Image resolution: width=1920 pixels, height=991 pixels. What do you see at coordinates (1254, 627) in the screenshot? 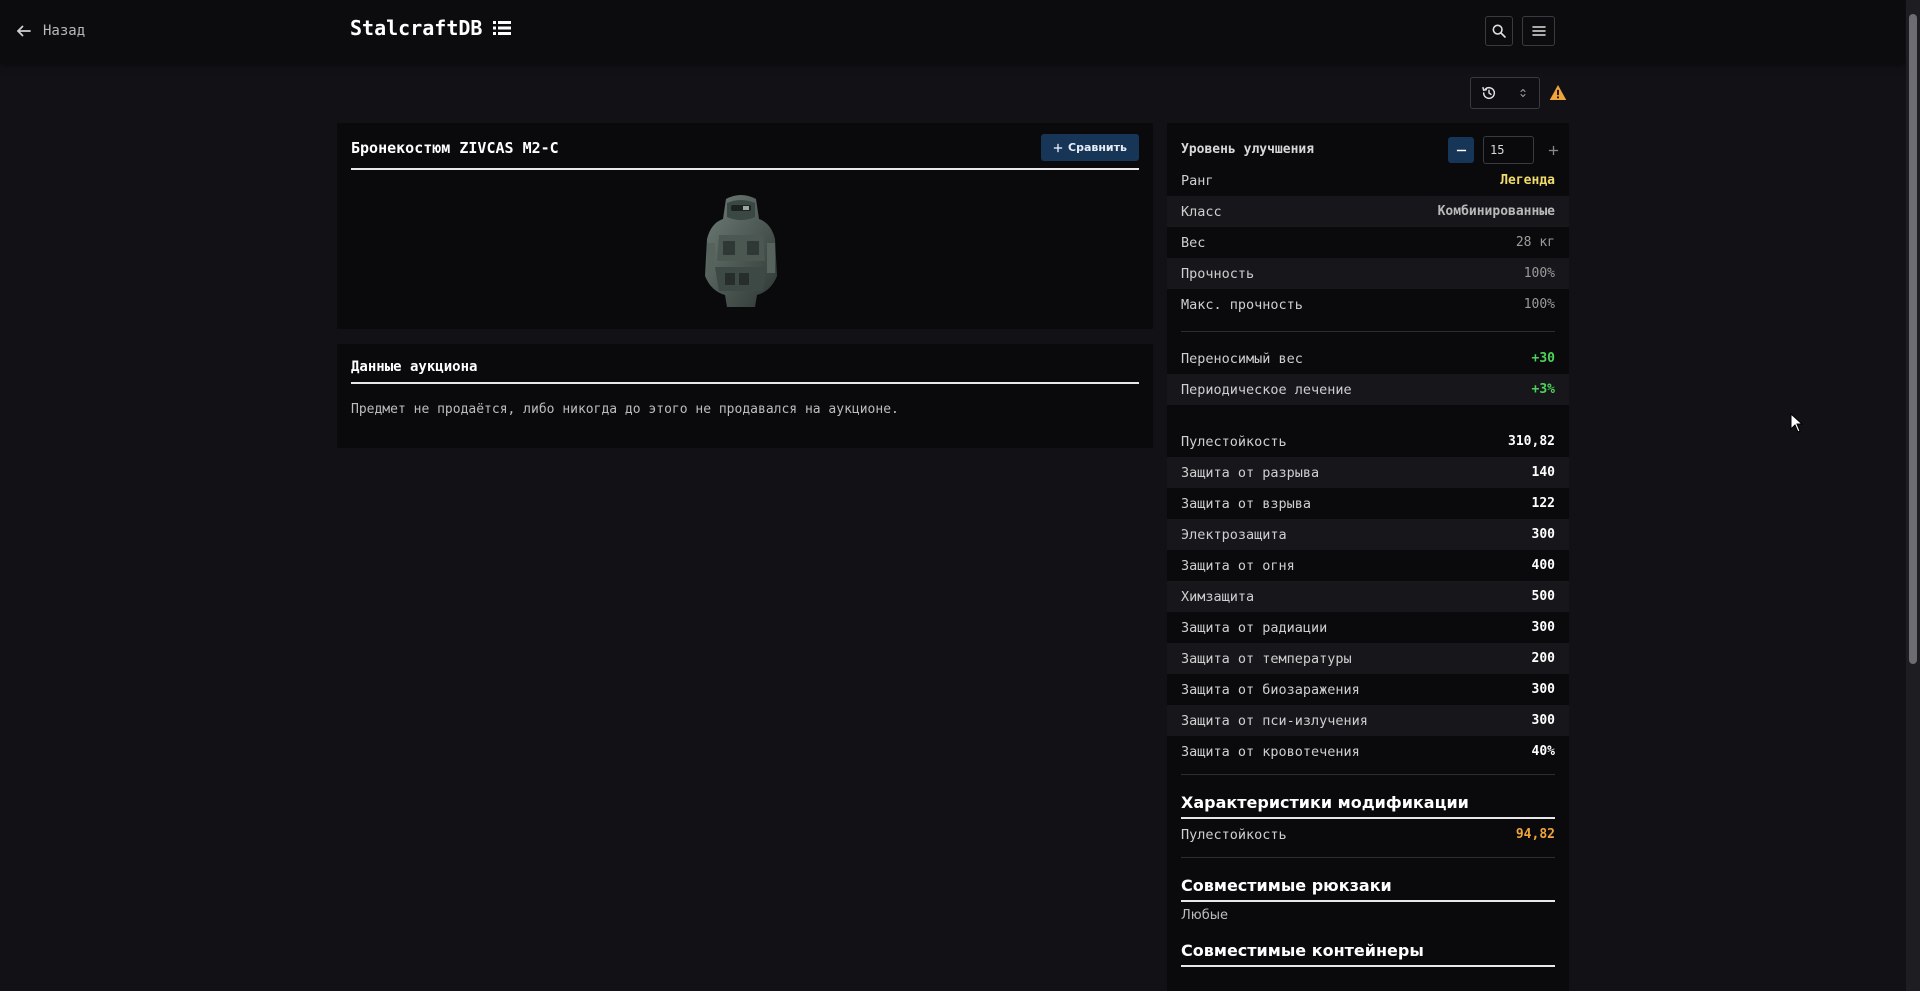
I see `stat-label: Защита от радиации` at bounding box center [1254, 627].